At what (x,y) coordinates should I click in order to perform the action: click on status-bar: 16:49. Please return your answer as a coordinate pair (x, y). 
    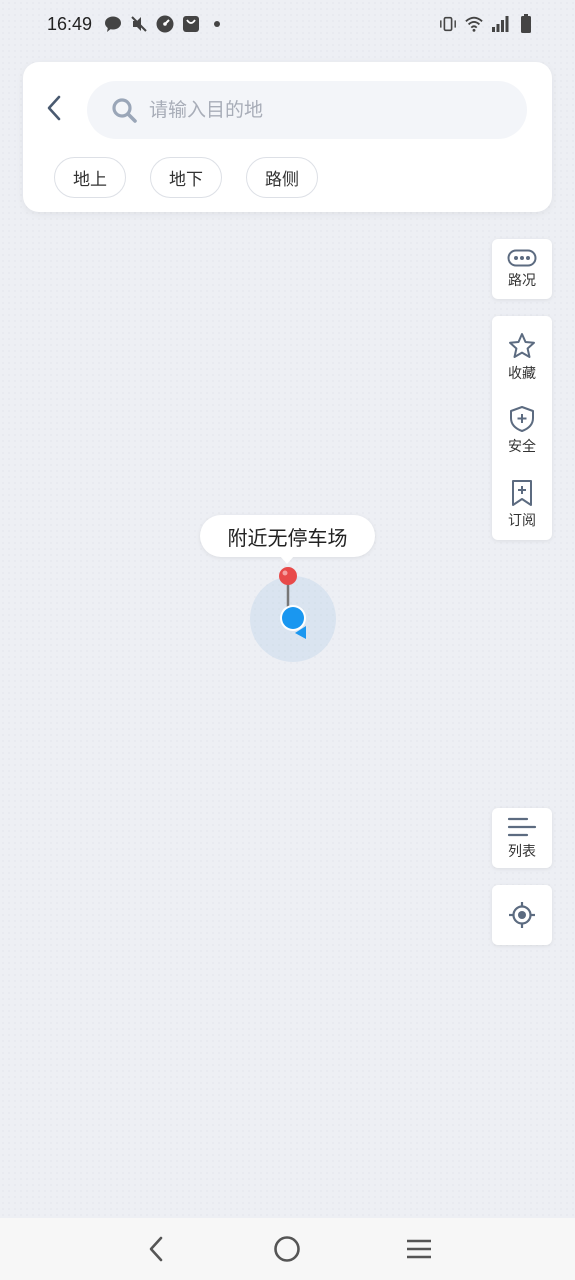
    Looking at the image, I should click on (287, 24).